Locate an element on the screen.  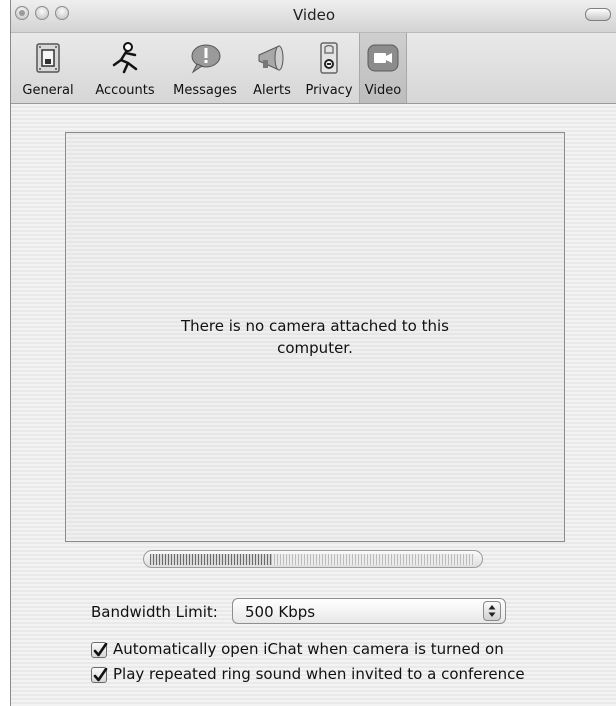
tab-alerts: Alerts is located at coordinates (272, 68).